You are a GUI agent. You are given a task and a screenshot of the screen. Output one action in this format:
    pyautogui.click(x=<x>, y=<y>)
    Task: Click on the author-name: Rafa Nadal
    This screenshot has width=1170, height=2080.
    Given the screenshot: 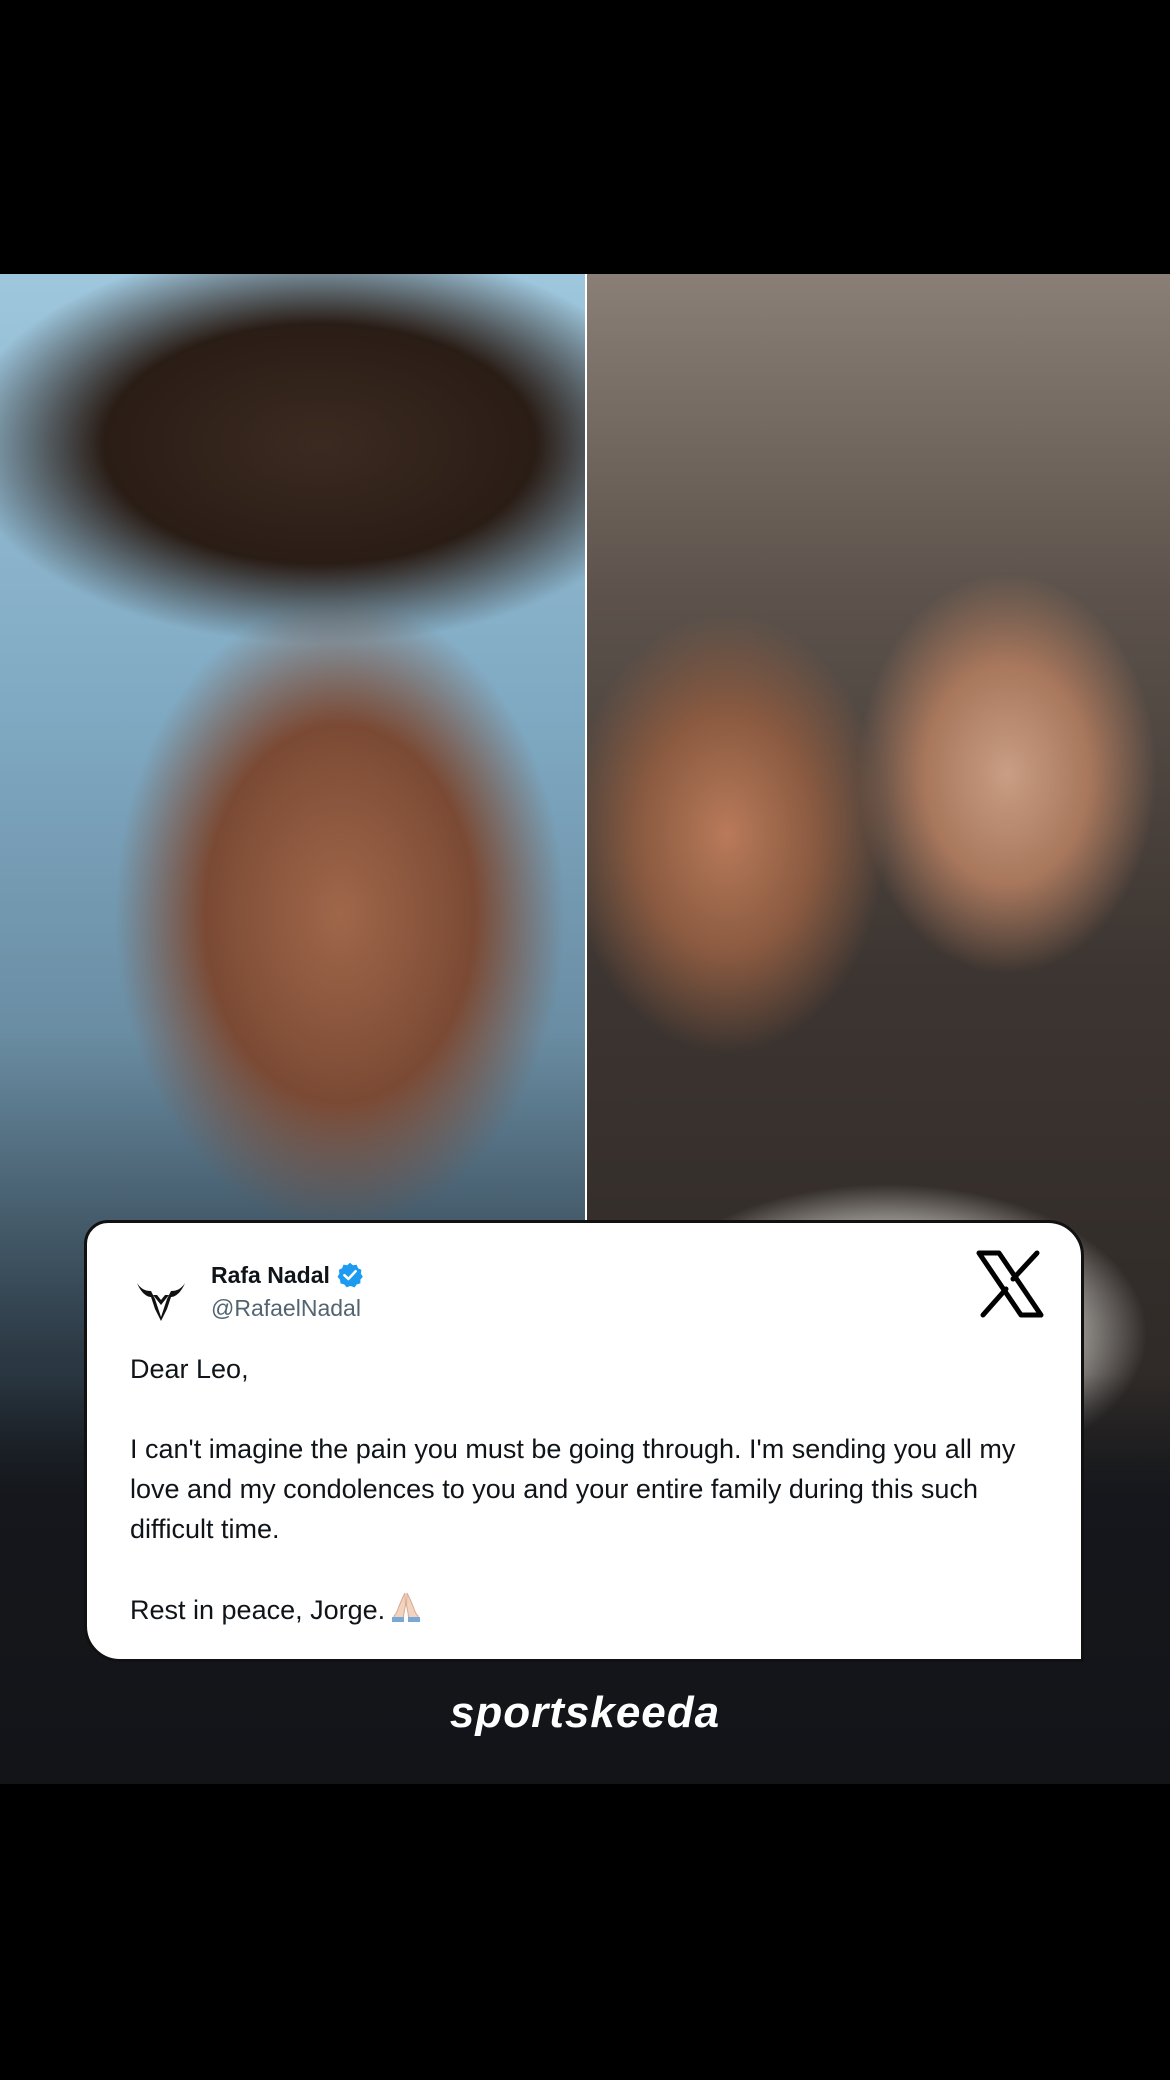 What is the action you would take?
    pyautogui.click(x=270, y=1274)
    